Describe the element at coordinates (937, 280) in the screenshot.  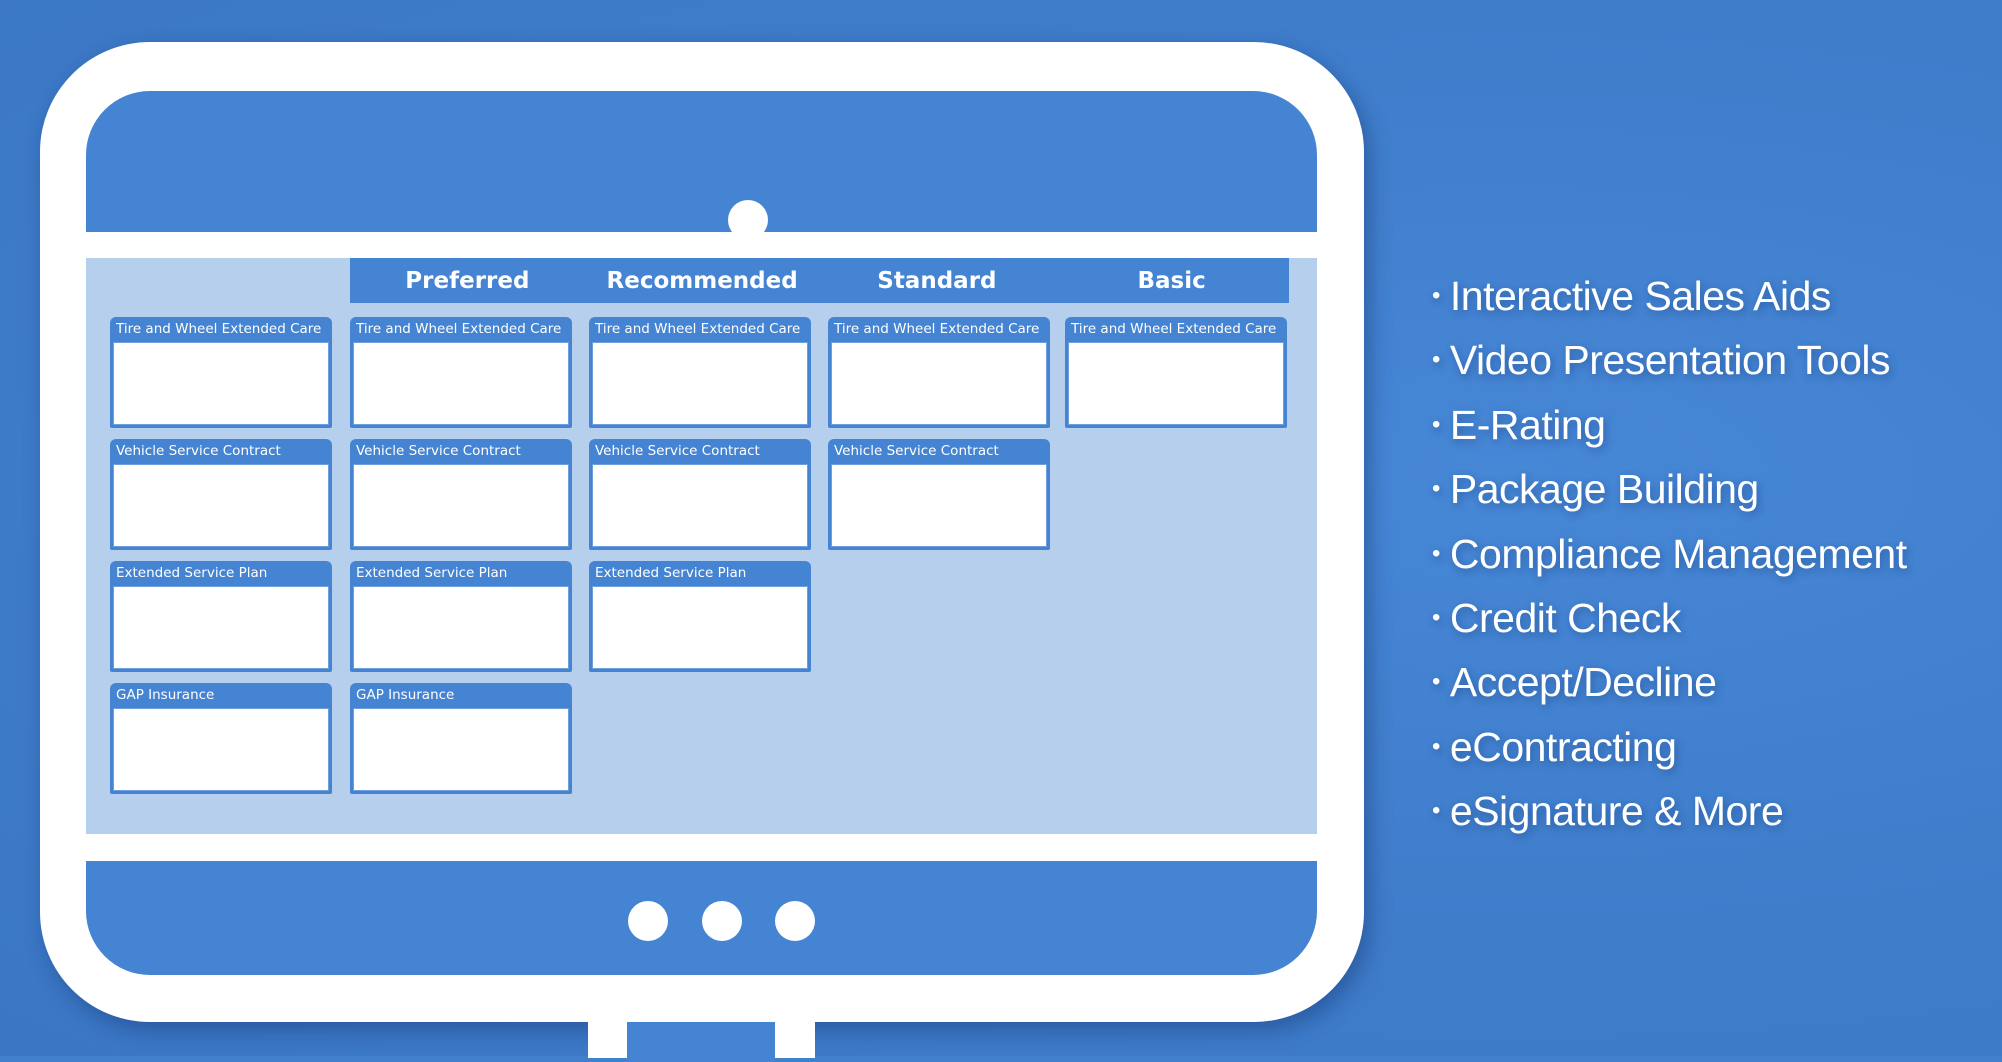
I see `tier-standard: Standard` at that location.